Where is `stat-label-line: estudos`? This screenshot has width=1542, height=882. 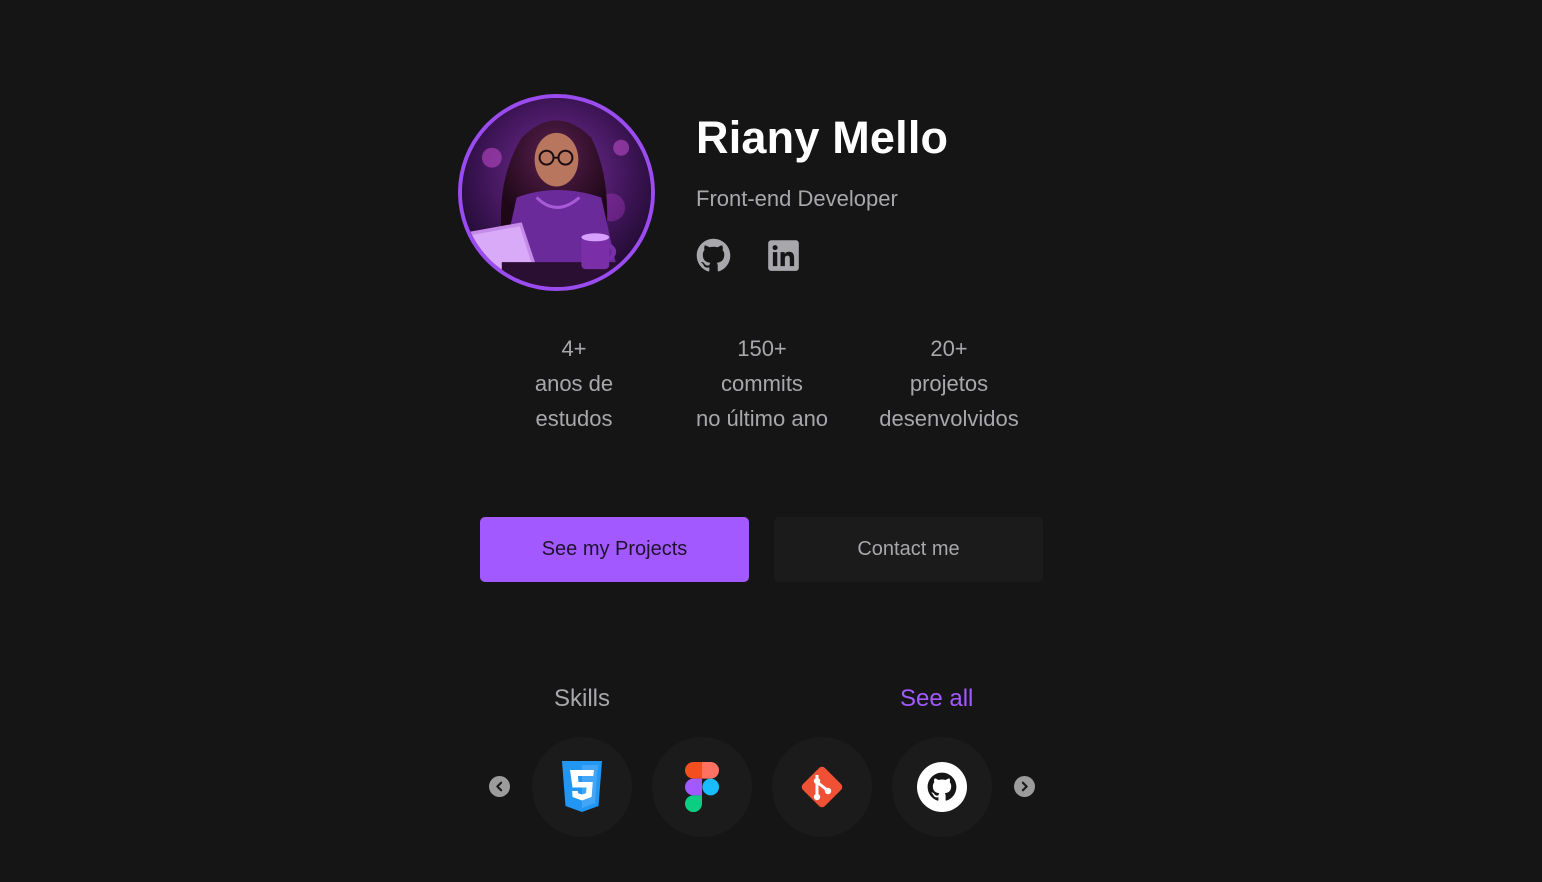
stat-label-line: estudos is located at coordinates (574, 418).